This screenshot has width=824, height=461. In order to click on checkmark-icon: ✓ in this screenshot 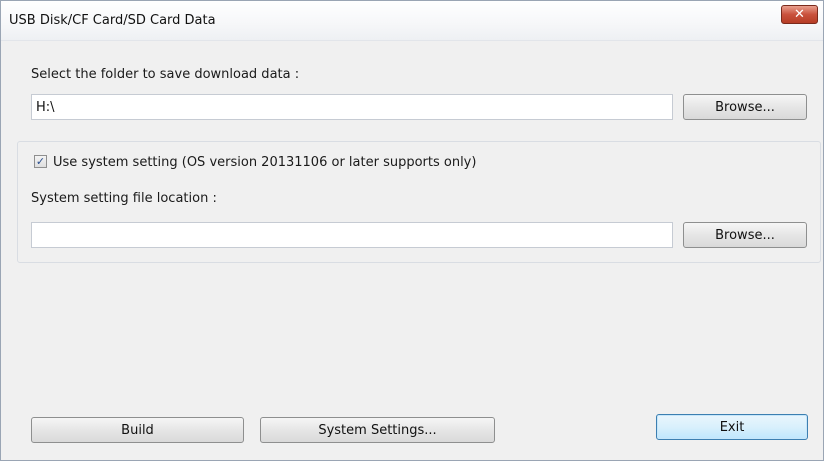, I will do `click(40, 161)`.